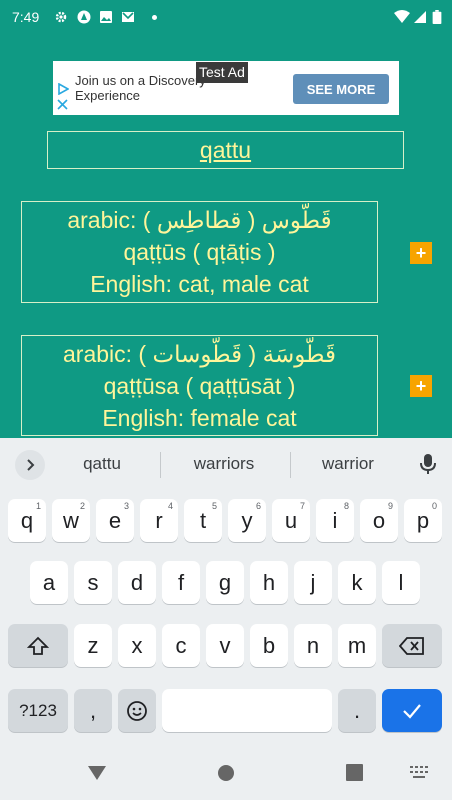 This screenshot has height=800, width=452. What do you see at coordinates (102, 464) in the screenshot?
I see `suggestion-1: qattu` at bounding box center [102, 464].